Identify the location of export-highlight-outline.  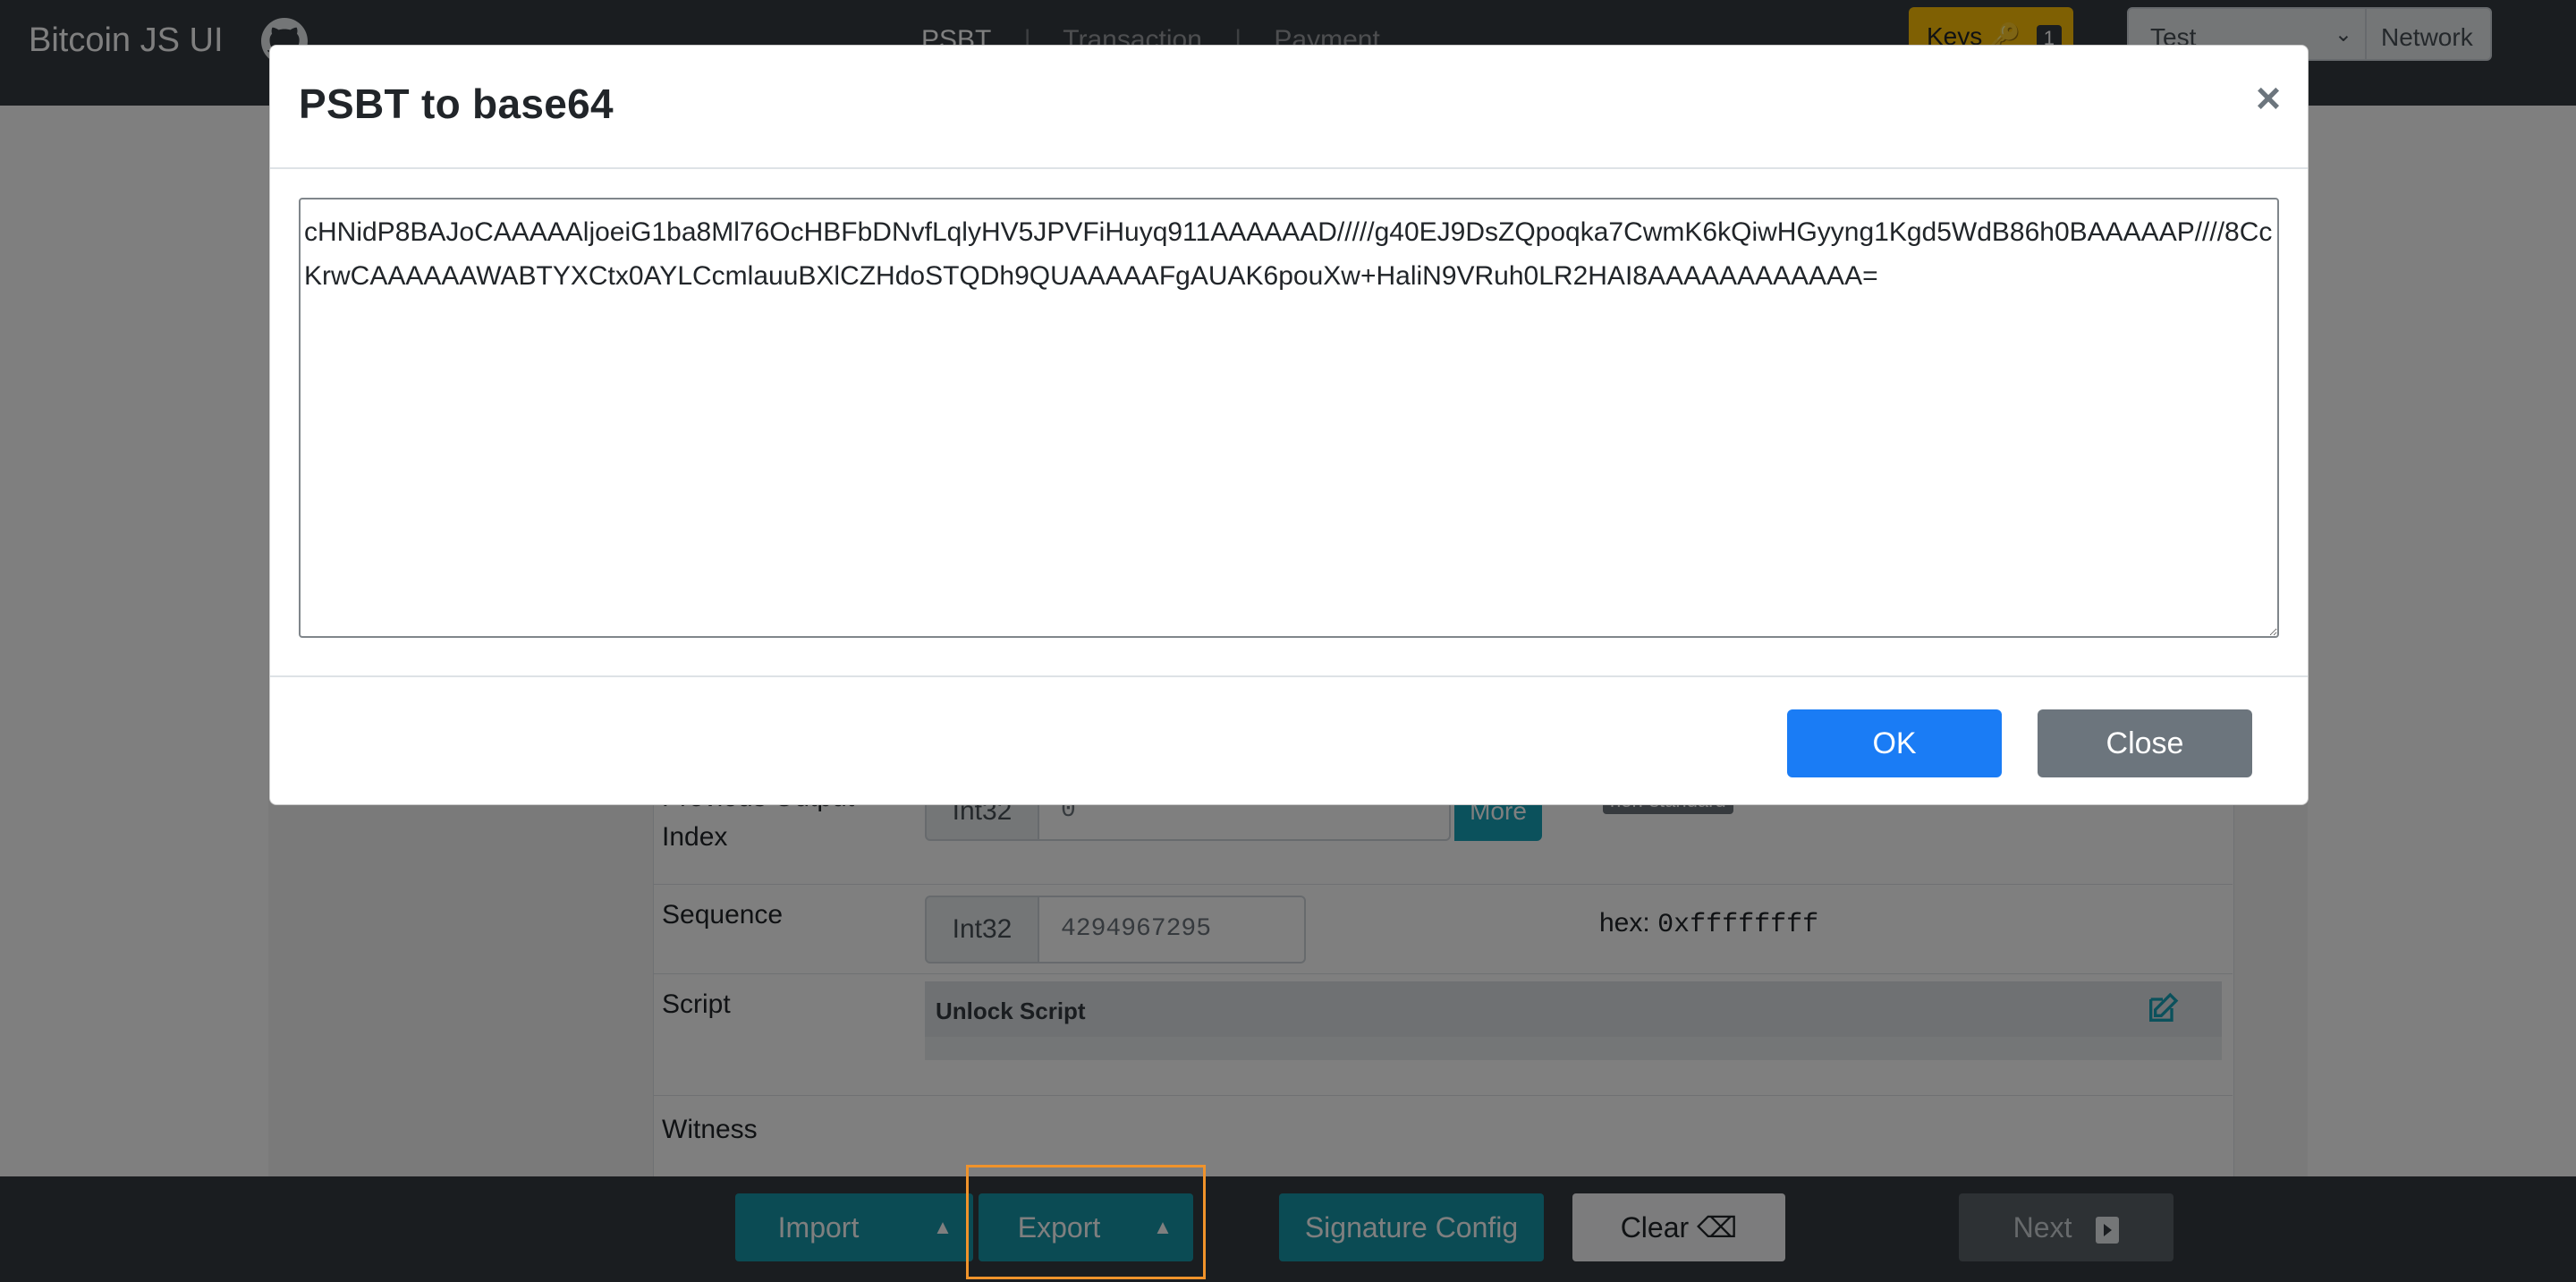
(1086, 1222).